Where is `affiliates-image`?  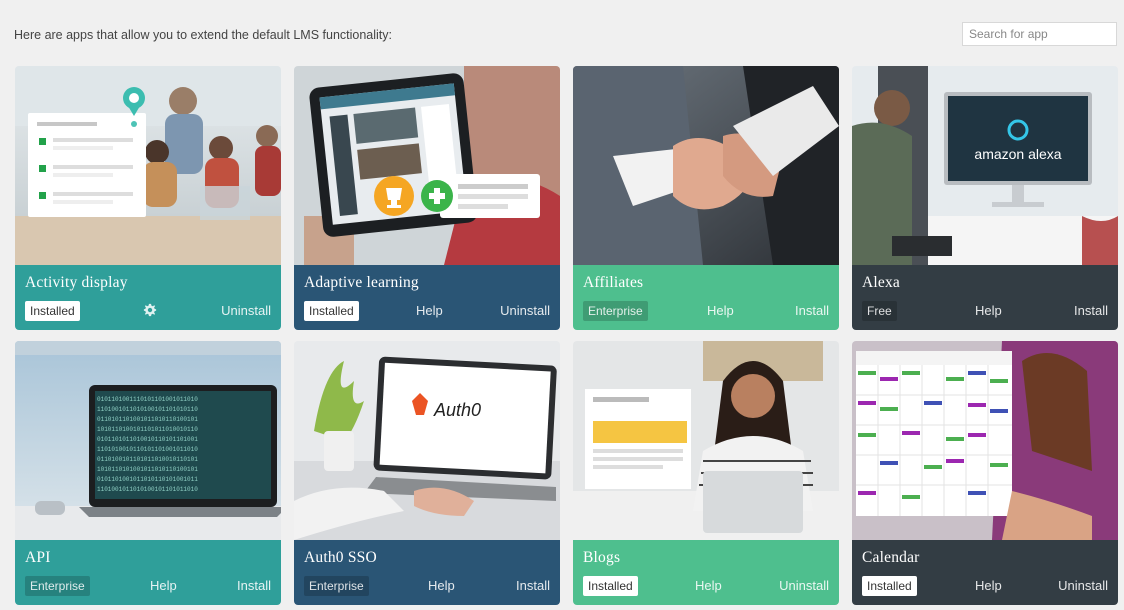
affiliates-image is located at coordinates (706, 165).